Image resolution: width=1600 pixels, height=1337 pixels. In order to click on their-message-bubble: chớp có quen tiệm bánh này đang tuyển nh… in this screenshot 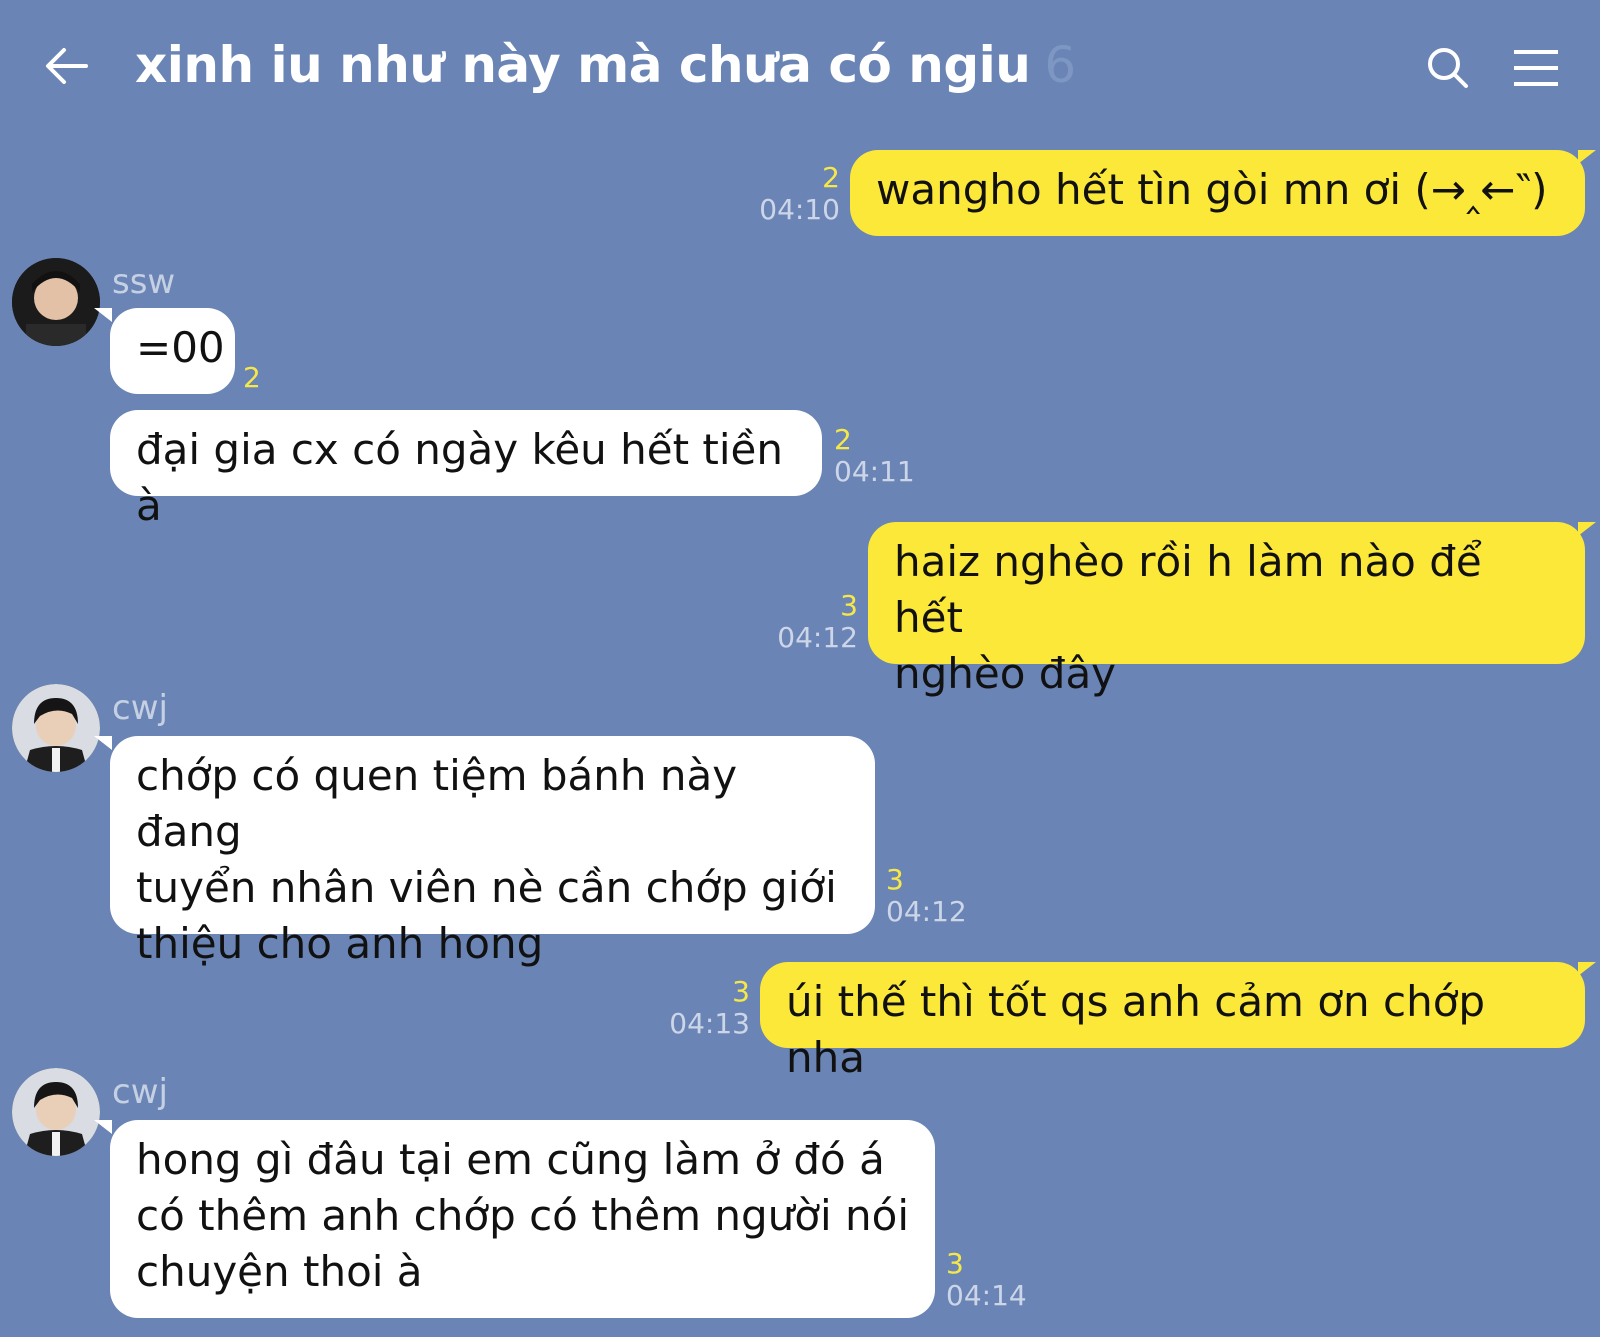, I will do `click(492, 852)`.